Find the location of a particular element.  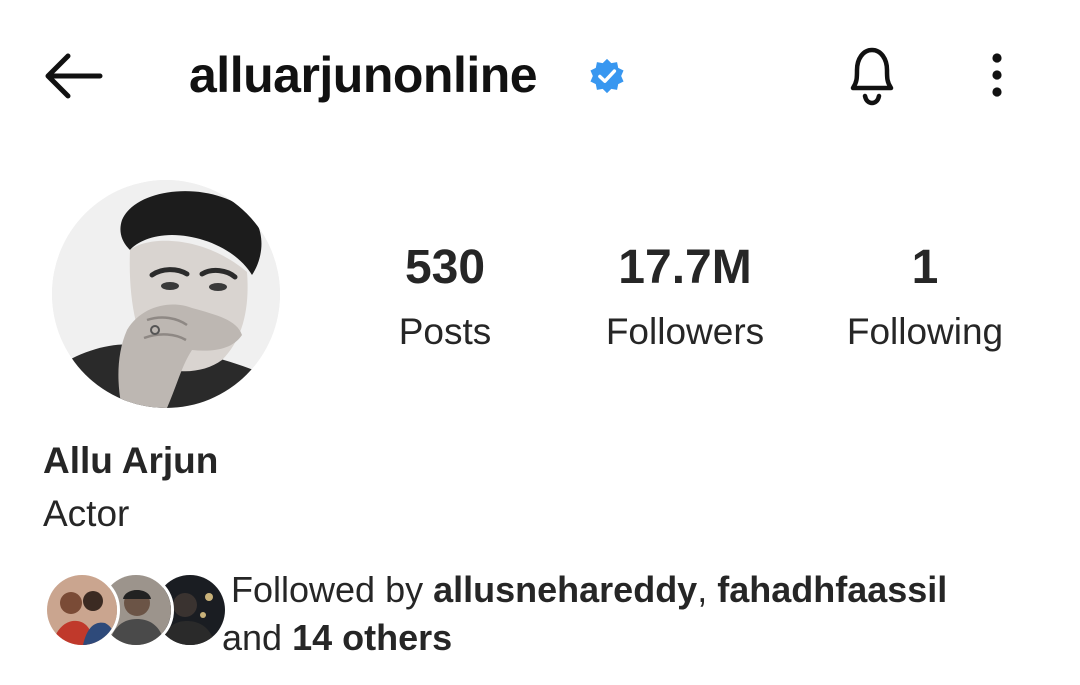

profile-full-name: Allu Arjun is located at coordinates (131, 460).